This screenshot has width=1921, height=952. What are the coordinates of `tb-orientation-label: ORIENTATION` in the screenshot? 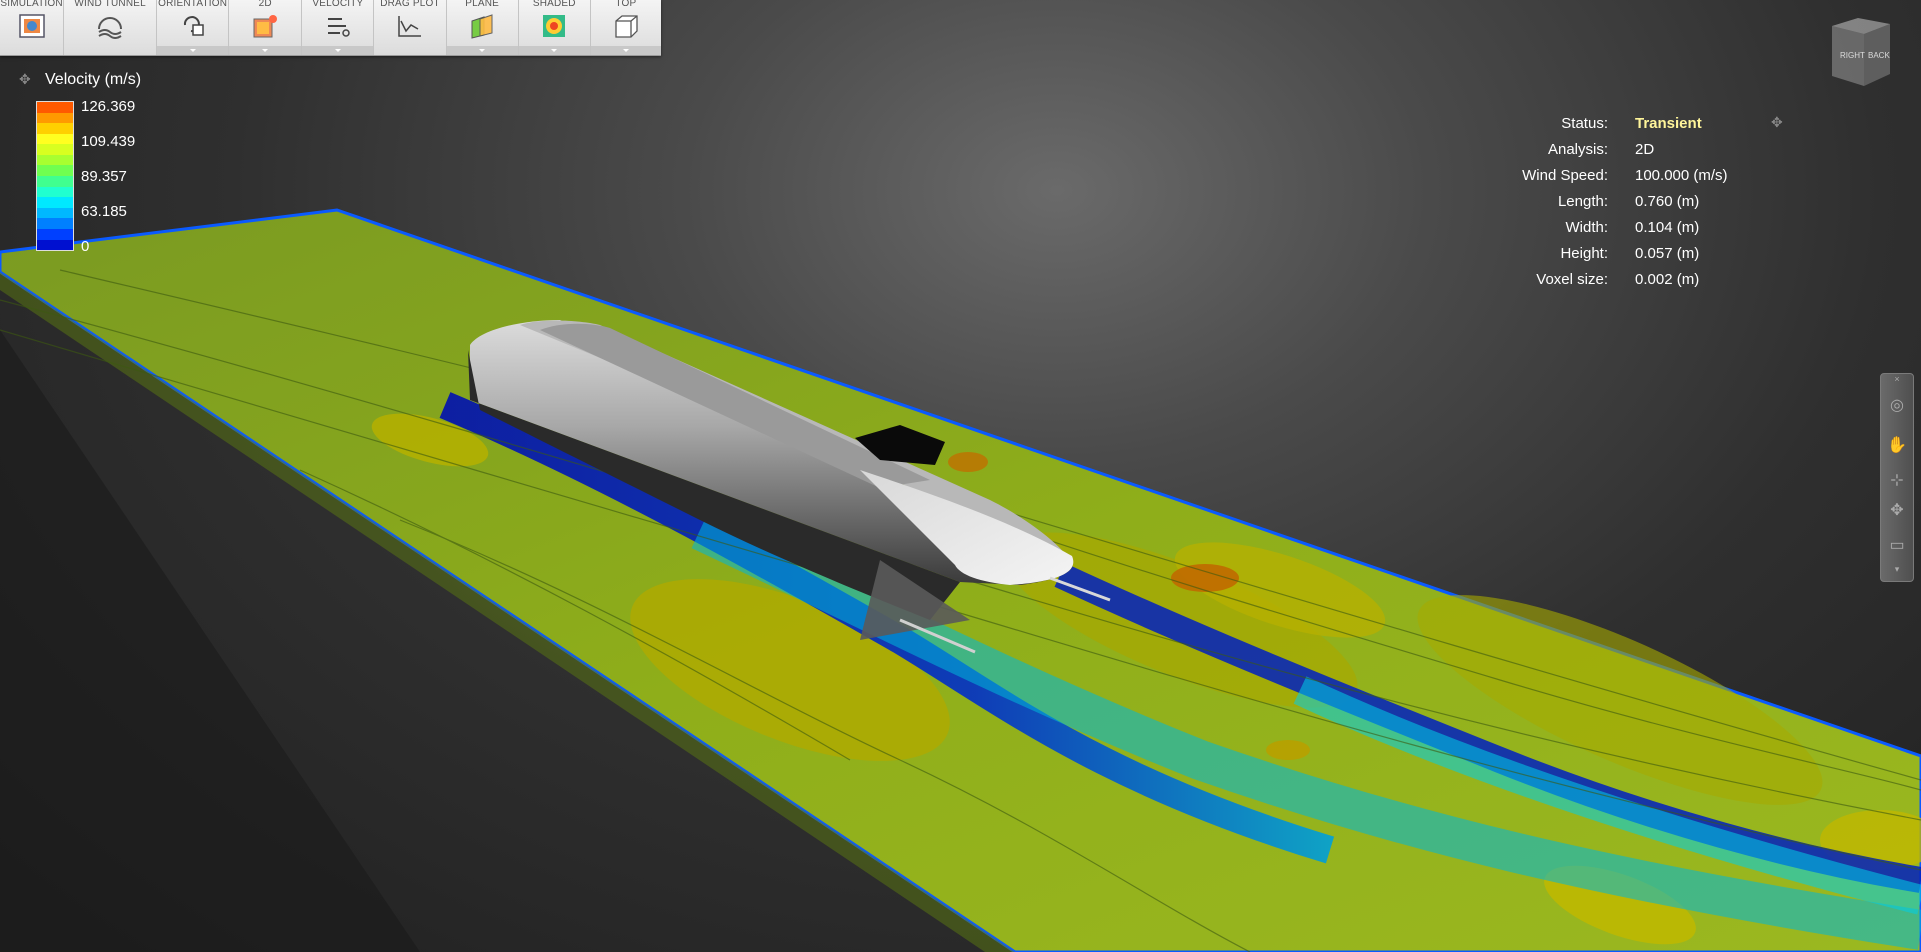 It's located at (193, 4).